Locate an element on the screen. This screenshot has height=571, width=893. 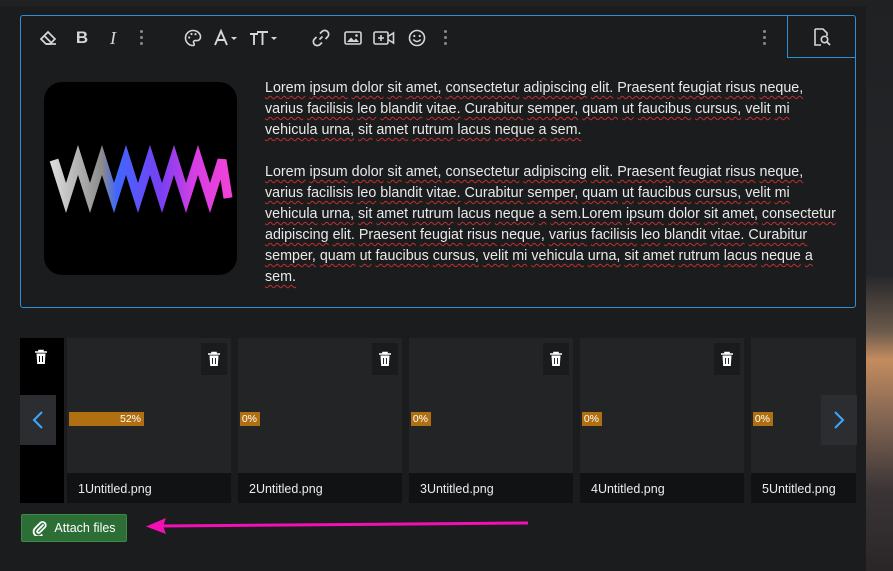
emoji-icon is located at coordinates (417, 38).